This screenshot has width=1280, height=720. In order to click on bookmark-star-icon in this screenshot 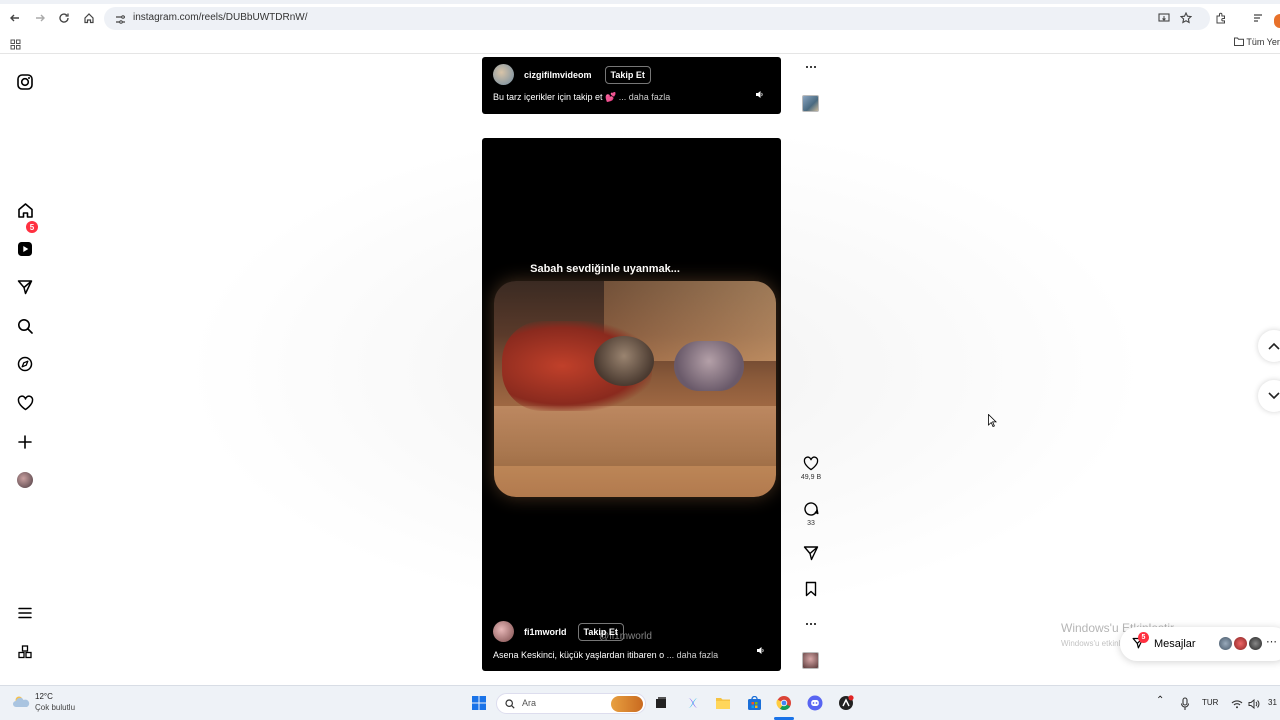, I will do `click(1186, 18)`.